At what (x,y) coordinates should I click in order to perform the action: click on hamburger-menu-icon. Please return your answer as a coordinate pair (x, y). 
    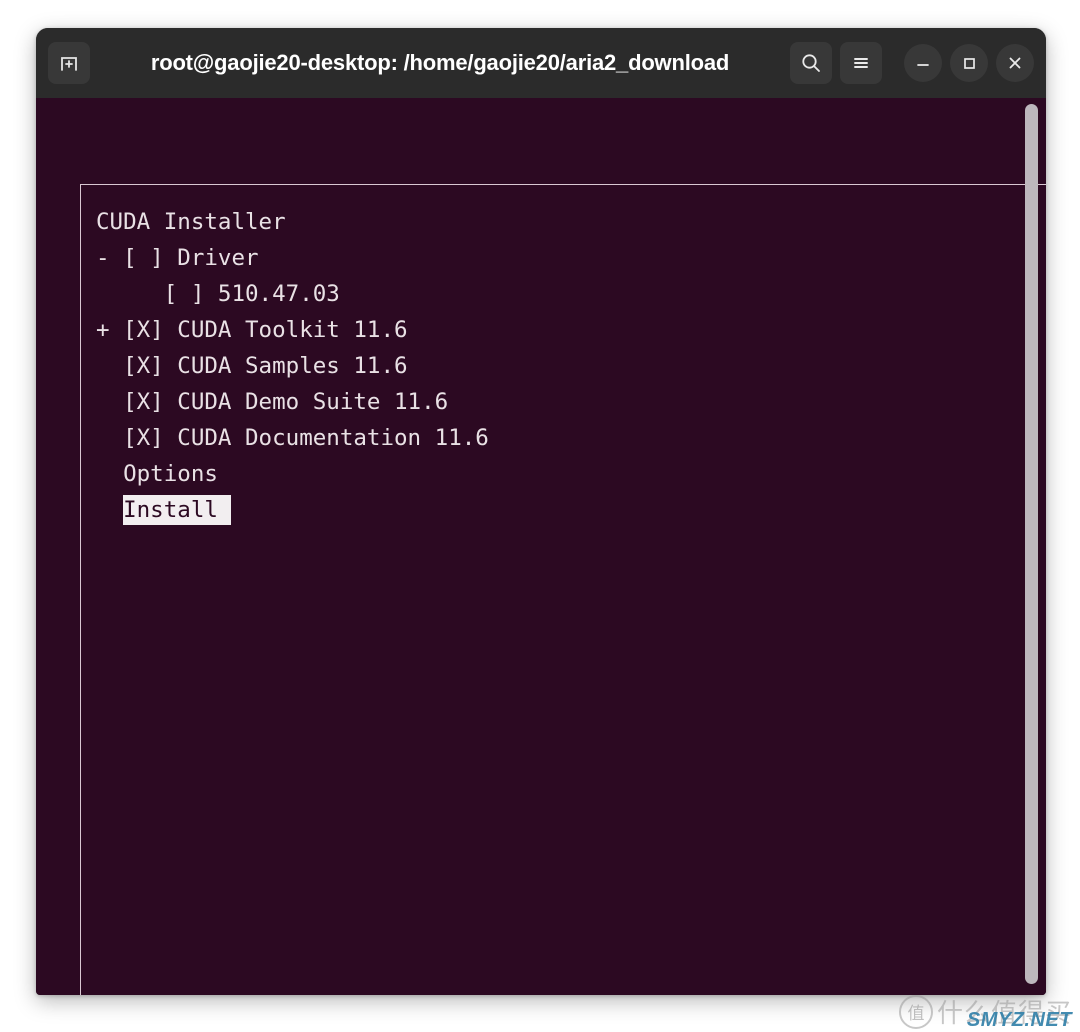
    Looking at the image, I should click on (861, 63).